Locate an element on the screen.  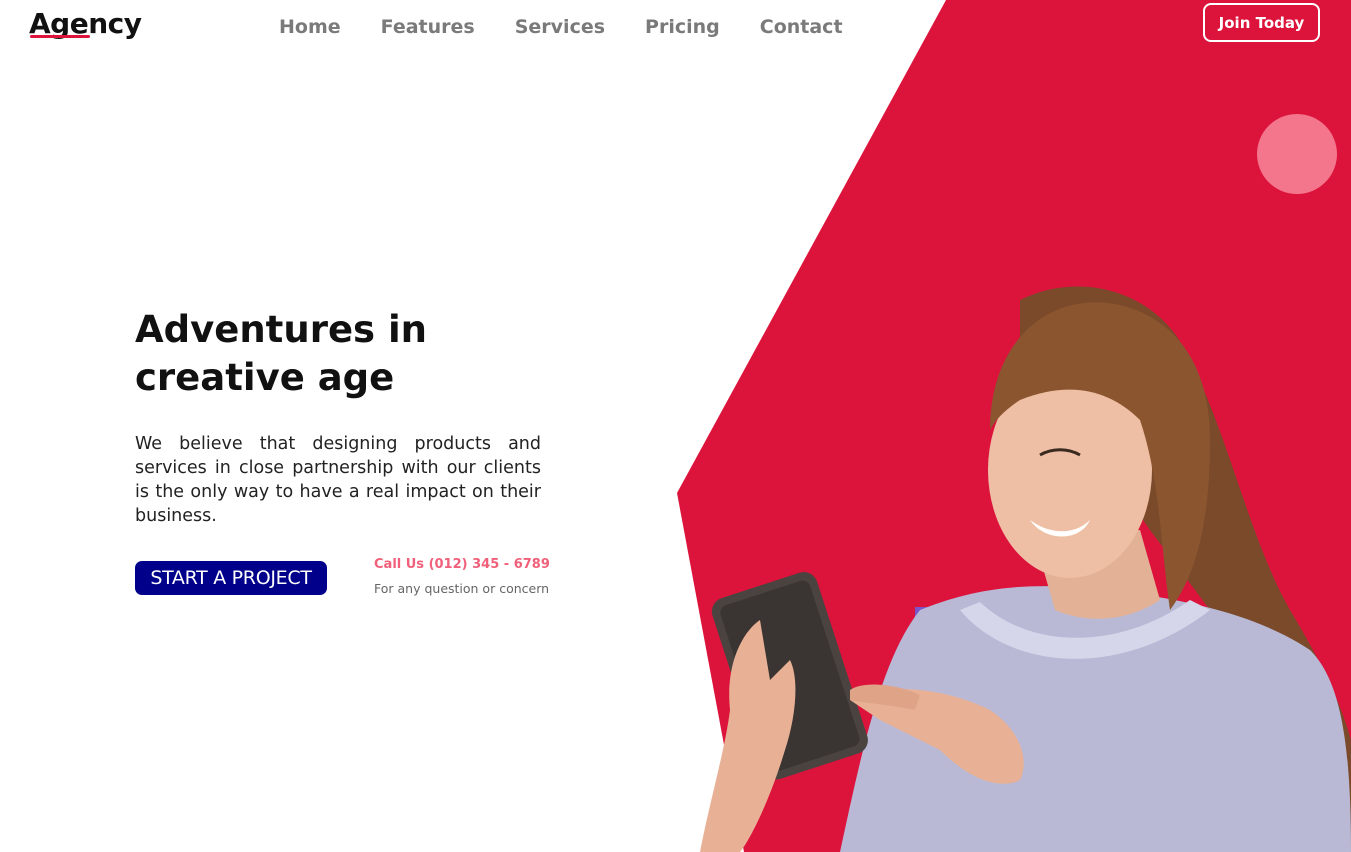
nav-features: Features is located at coordinates (428, 27).